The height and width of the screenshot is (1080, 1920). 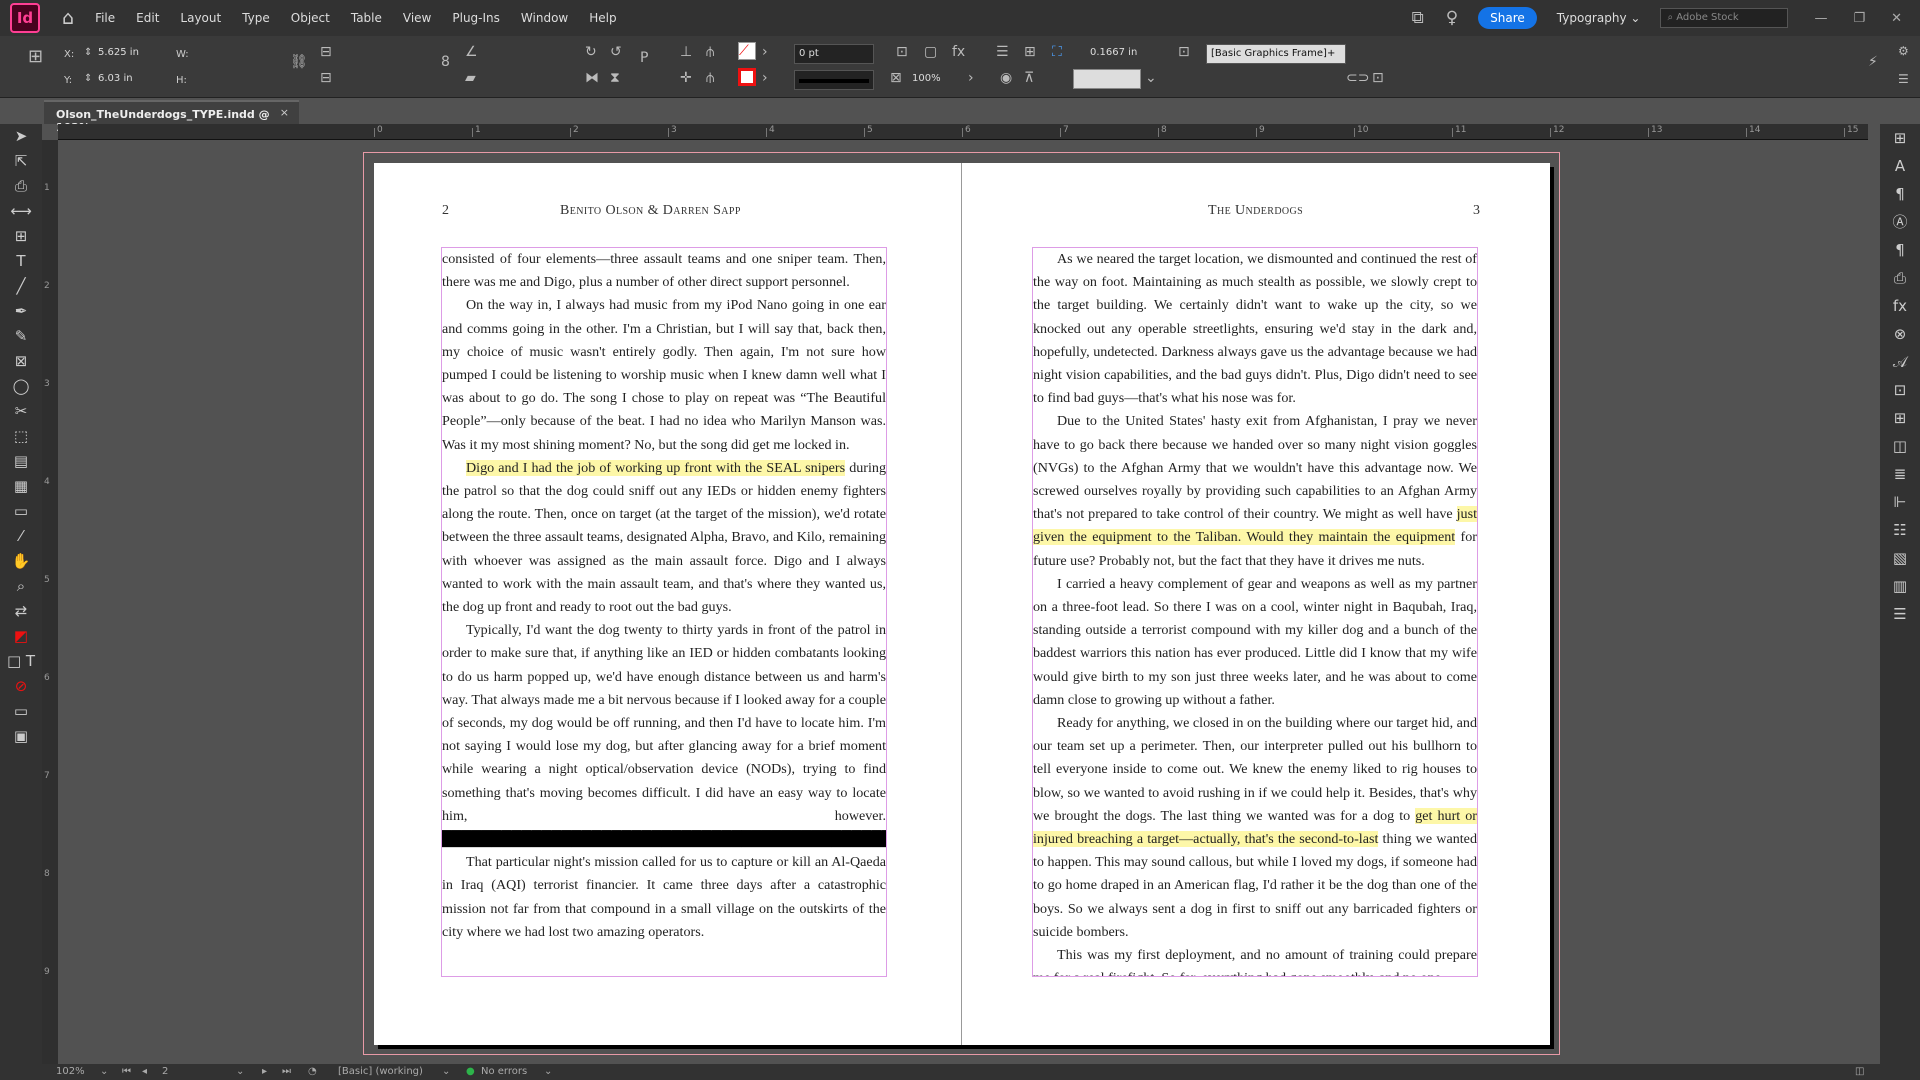 What do you see at coordinates (385, 80) in the screenshot?
I see `scale-y-field` at bounding box center [385, 80].